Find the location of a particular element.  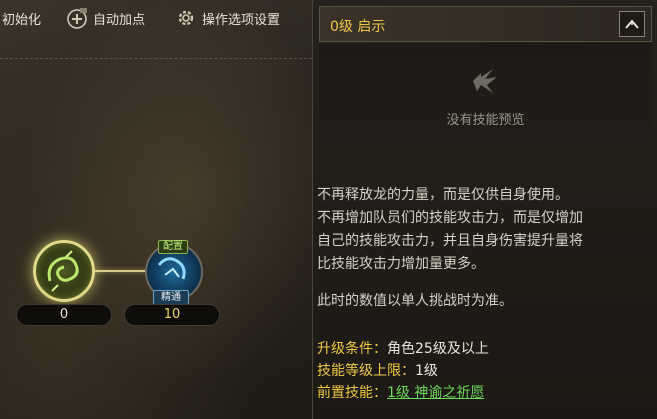

max-level-row: 技能等级上限：1级 is located at coordinates (403, 371).